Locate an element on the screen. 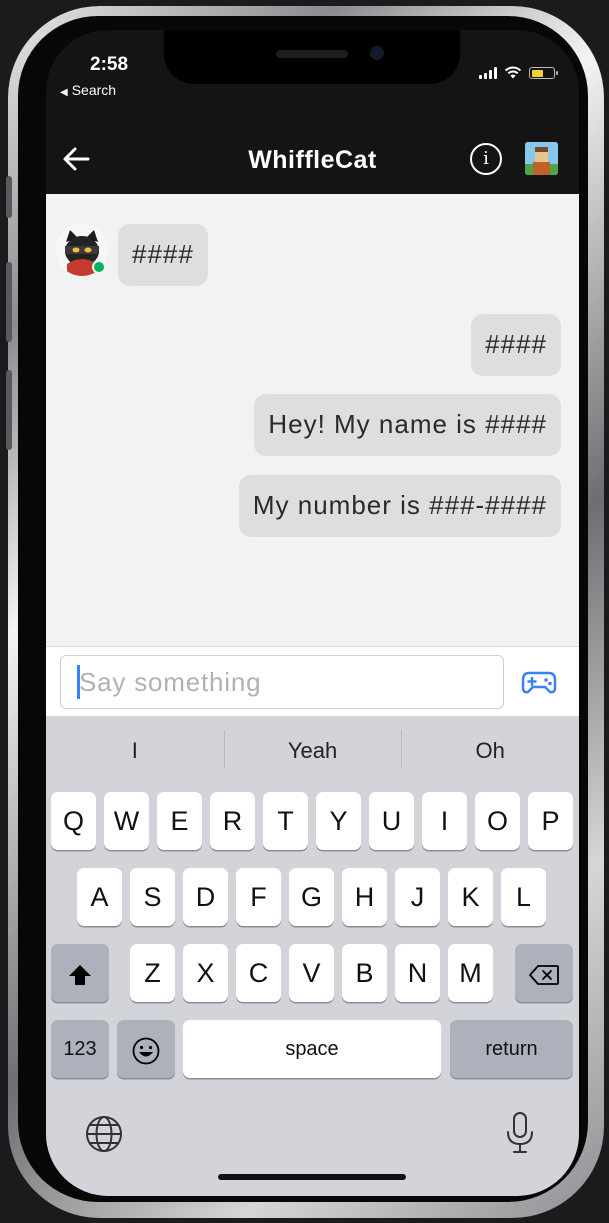 This screenshot has height=1223, width=609. globe-icon is located at coordinates (104, 1134).